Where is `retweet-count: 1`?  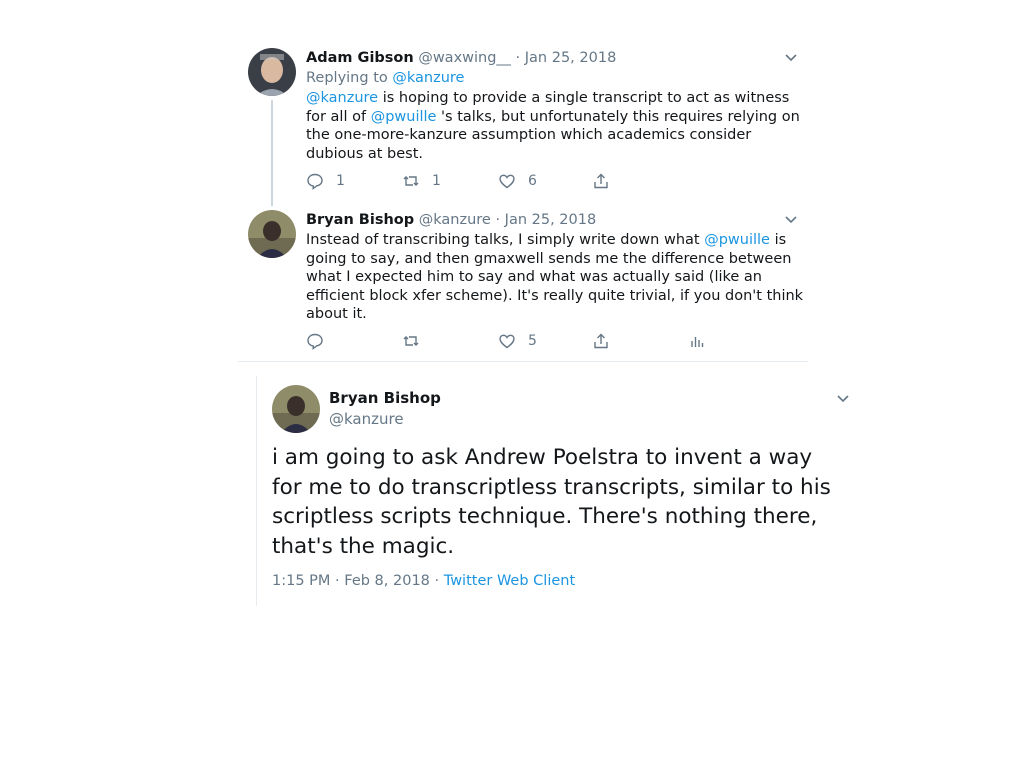
retweet-count: 1 is located at coordinates (436, 181).